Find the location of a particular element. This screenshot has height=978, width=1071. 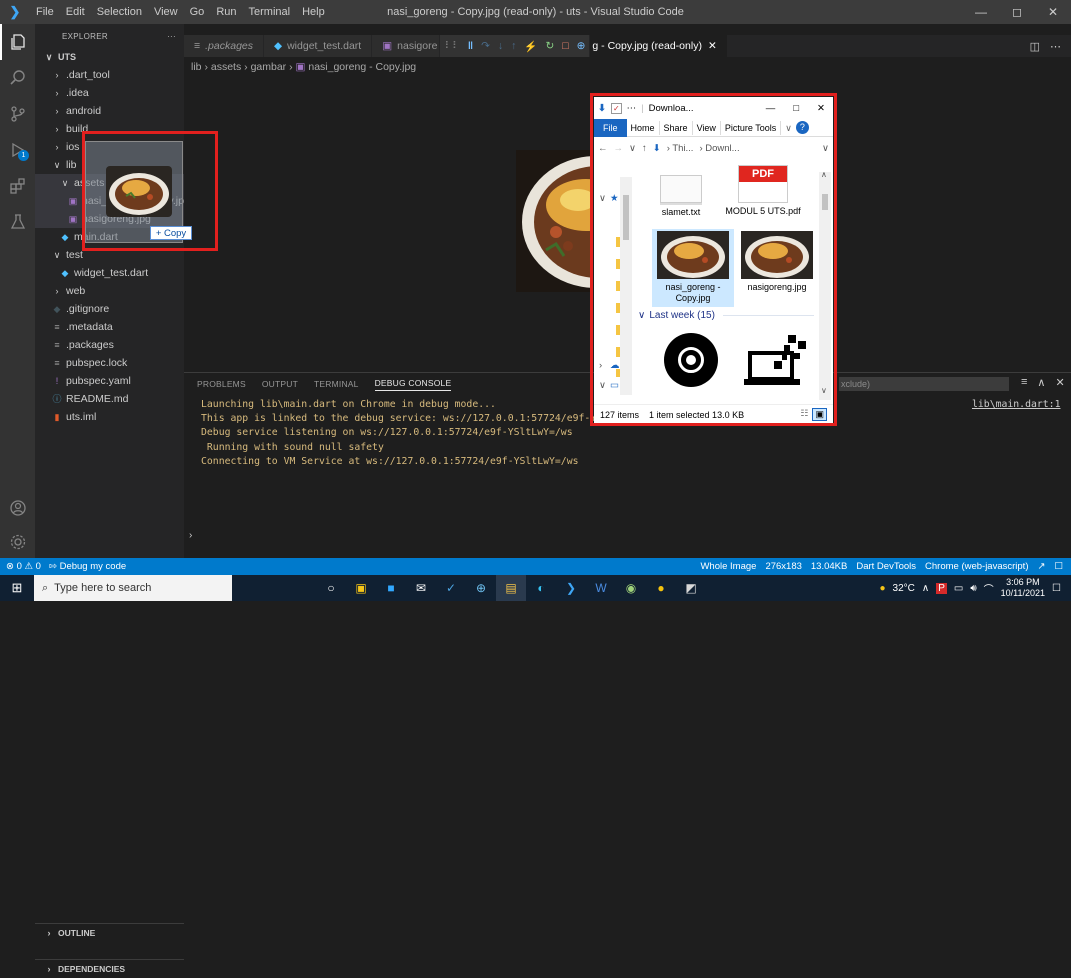

breadcrumb-gambar: gambar is located at coordinates (269, 67).